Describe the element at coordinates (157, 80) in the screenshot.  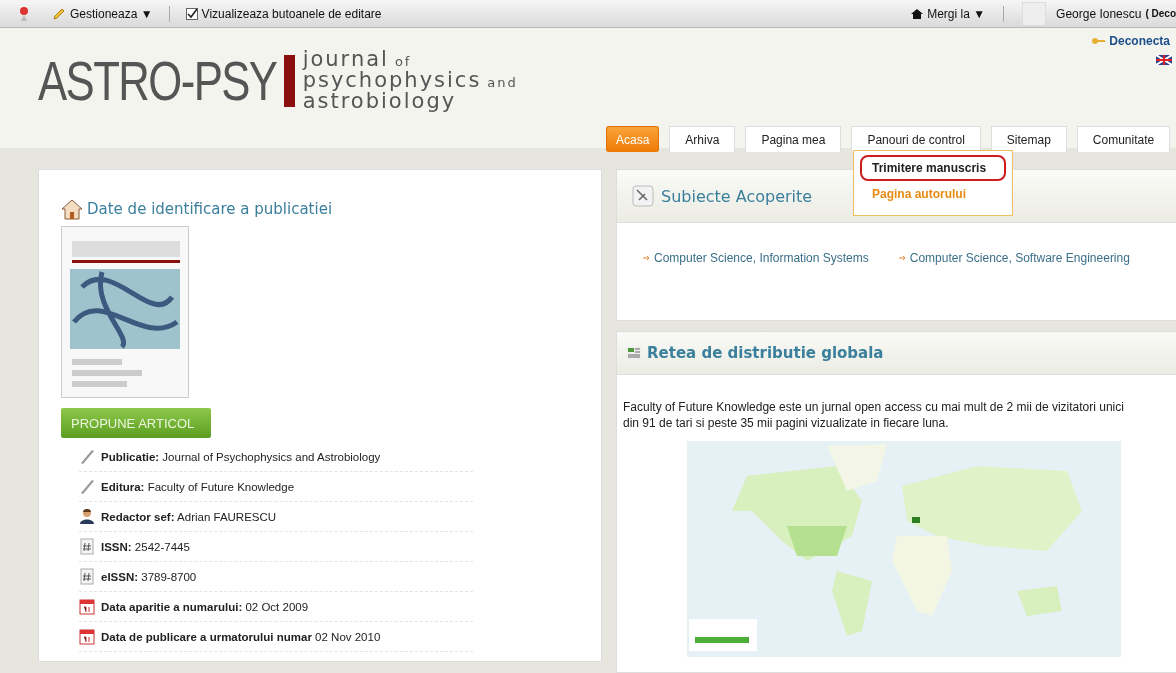
I see `logo-text: ASTRO-PSY` at that location.